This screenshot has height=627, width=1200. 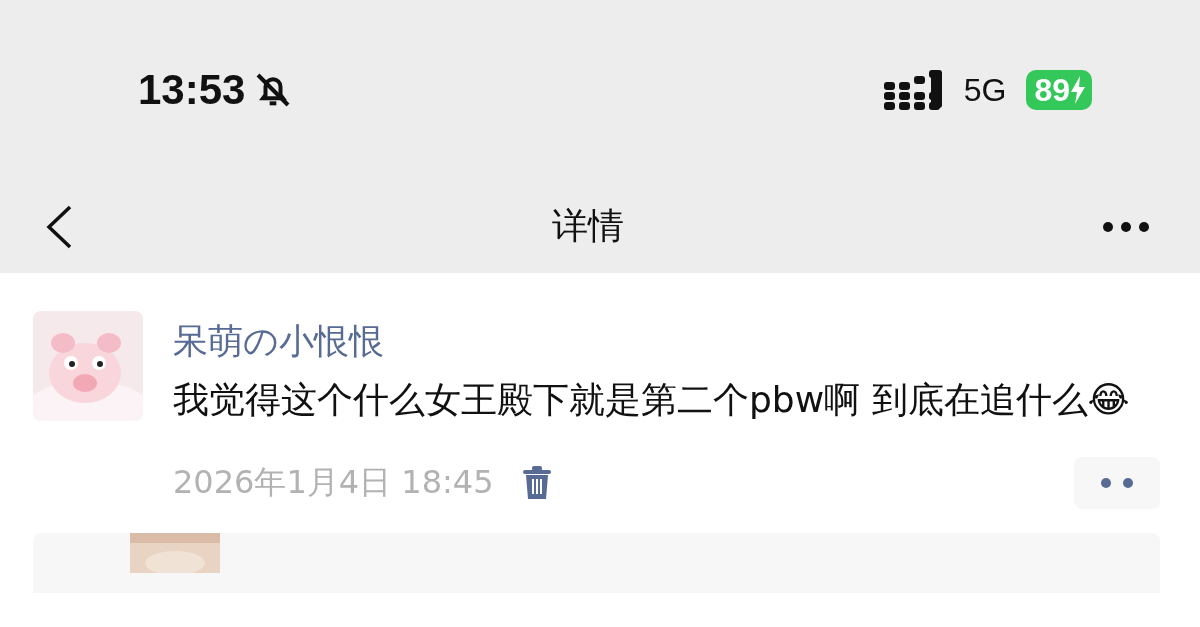 I want to click on battery-indicator: 89, so click(x=1059, y=90).